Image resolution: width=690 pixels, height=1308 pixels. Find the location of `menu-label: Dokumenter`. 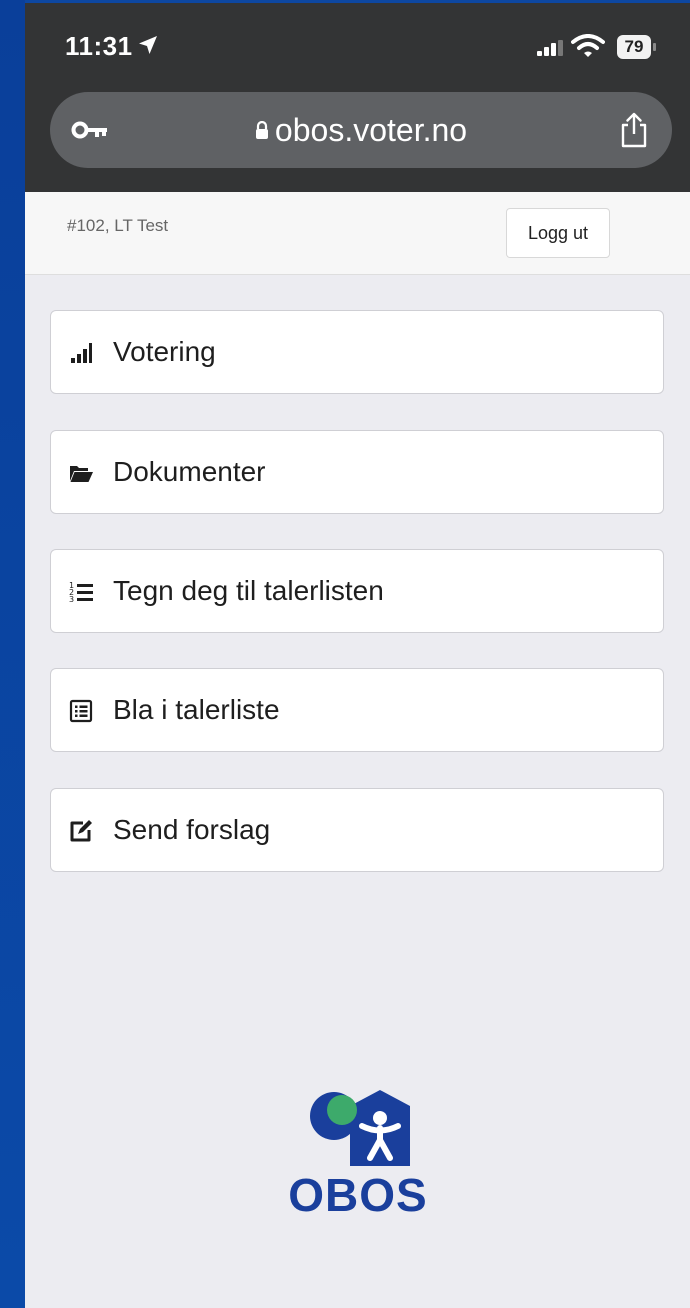

menu-label: Dokumenter is located at coordinates (189, 471).